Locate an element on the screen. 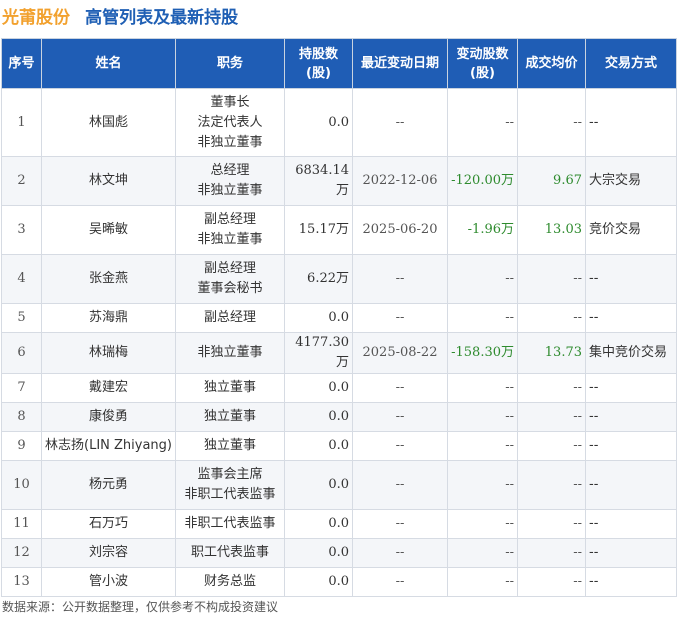 Image resolution: width=677 pixels, height=617 pixels. table-row: 12 刘宗容 职工代表监事 0.0 -- -- -- -- is located at coordinates (339, 553).